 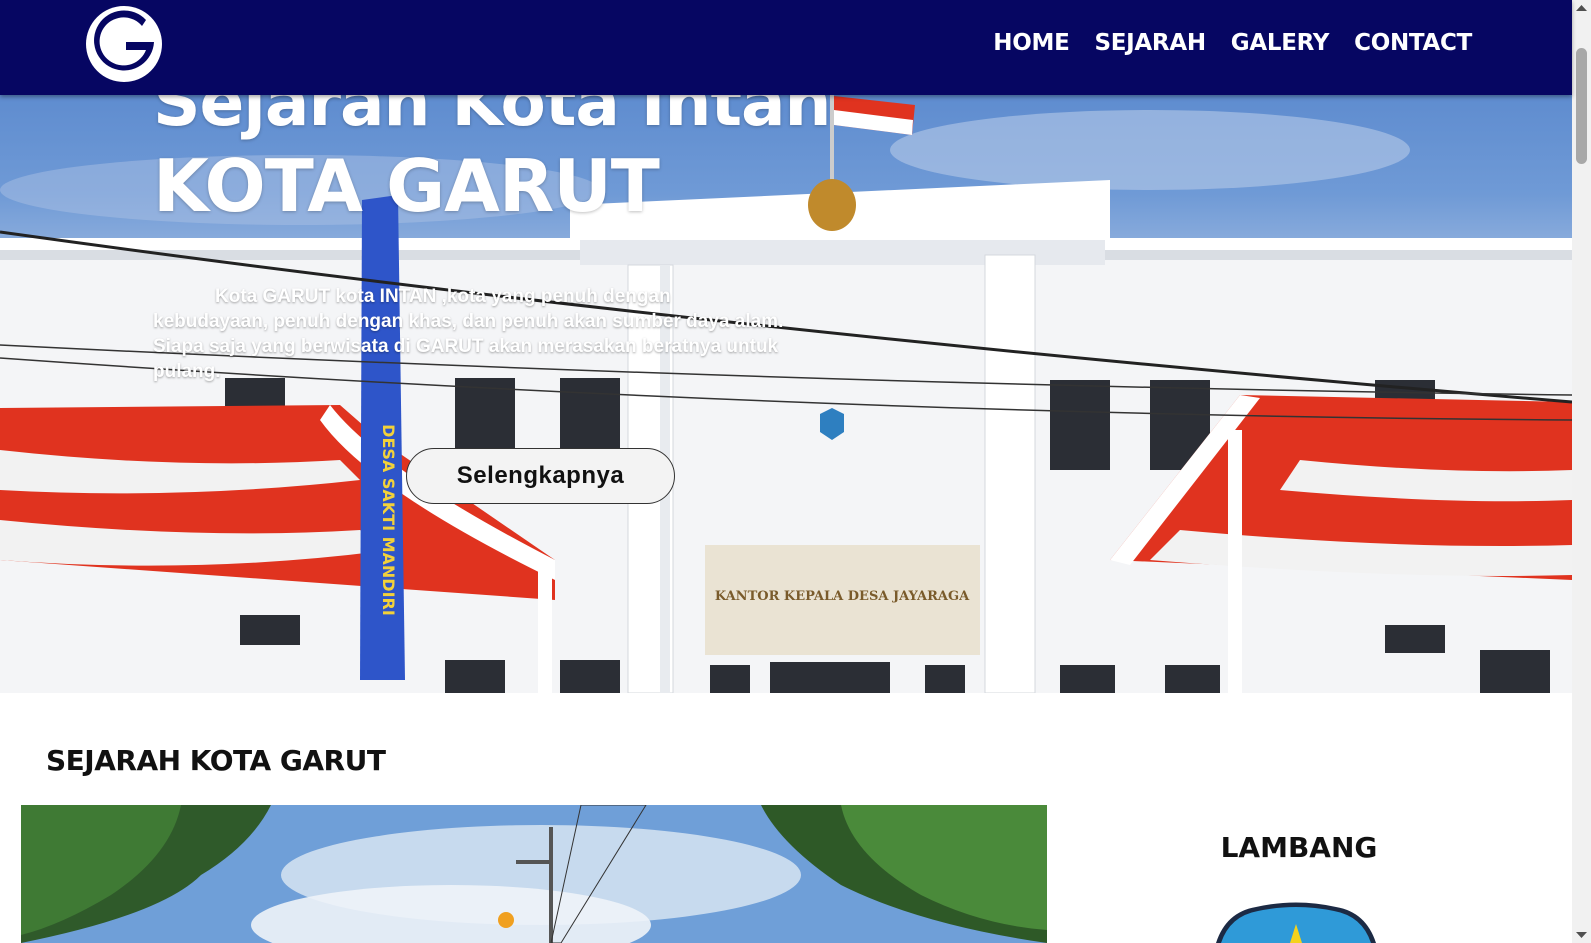 I want to click on scroll-down-icon, so click(x=1581, y=934).